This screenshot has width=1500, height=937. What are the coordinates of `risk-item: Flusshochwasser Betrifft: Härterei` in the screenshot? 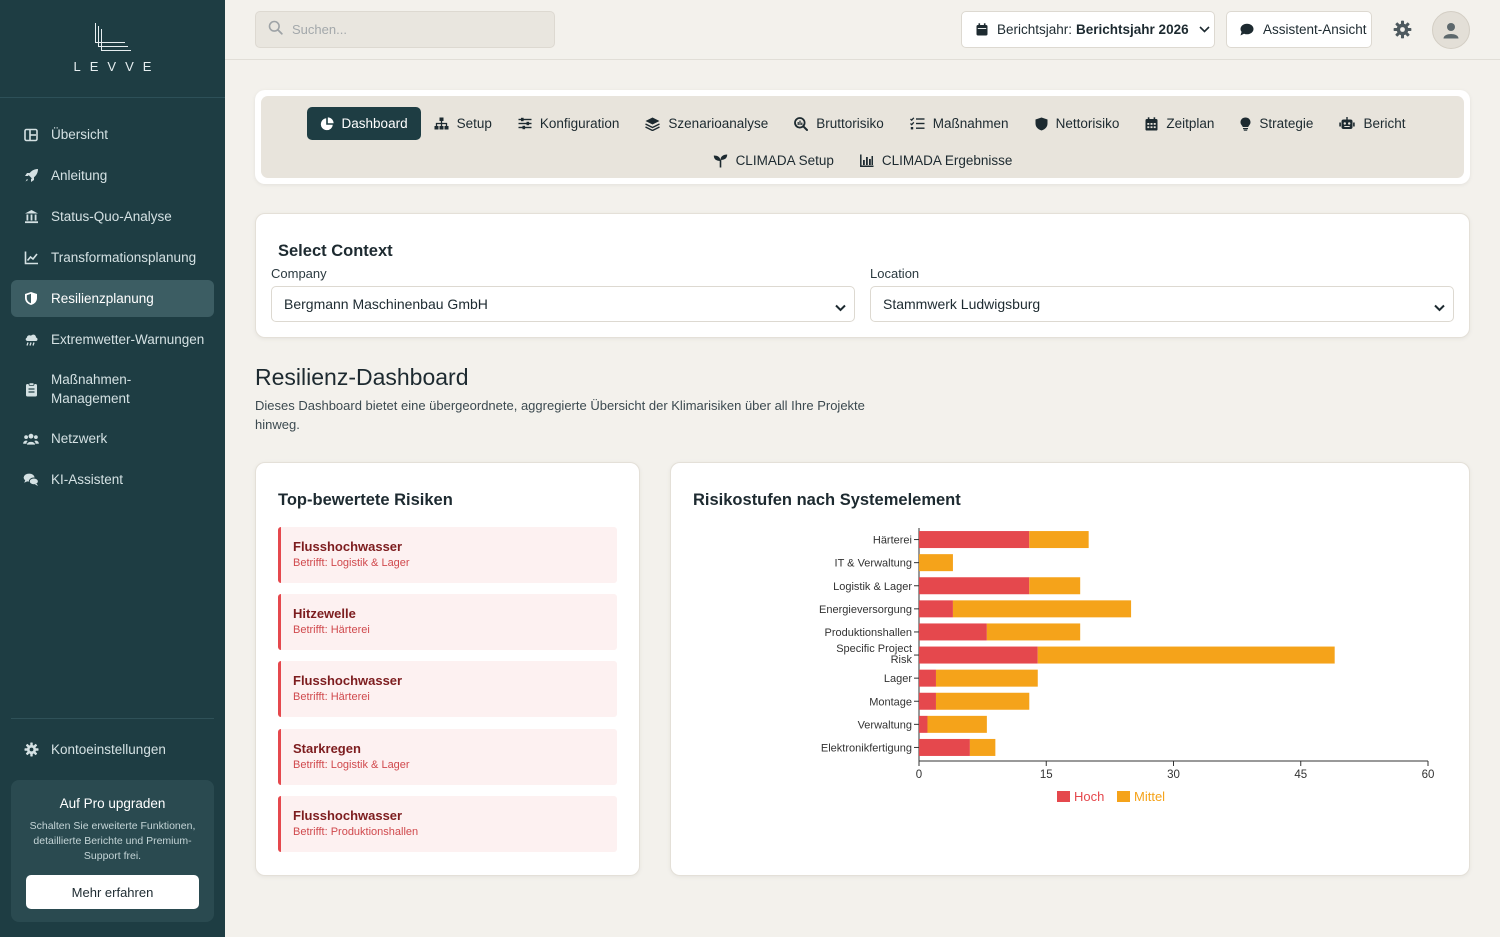 It's located at (447, 689).